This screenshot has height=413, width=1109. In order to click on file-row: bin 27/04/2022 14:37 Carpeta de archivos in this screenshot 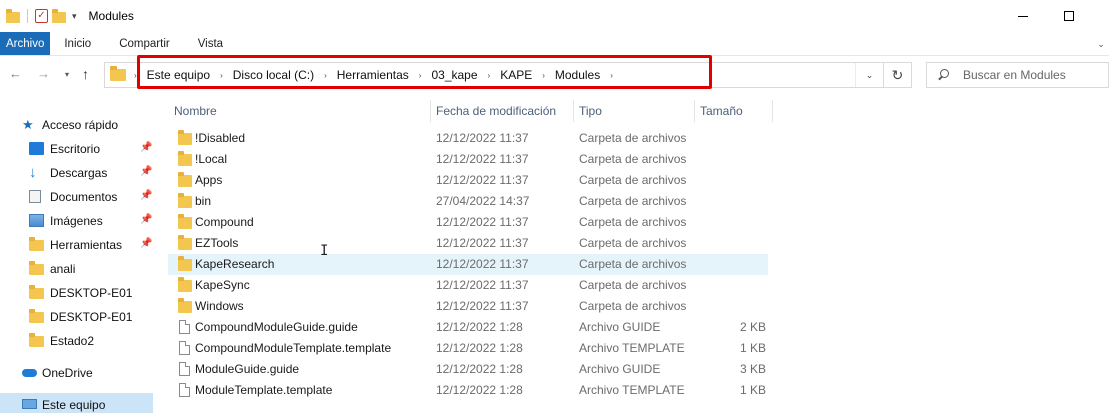, I will do `click(468, 201)`.